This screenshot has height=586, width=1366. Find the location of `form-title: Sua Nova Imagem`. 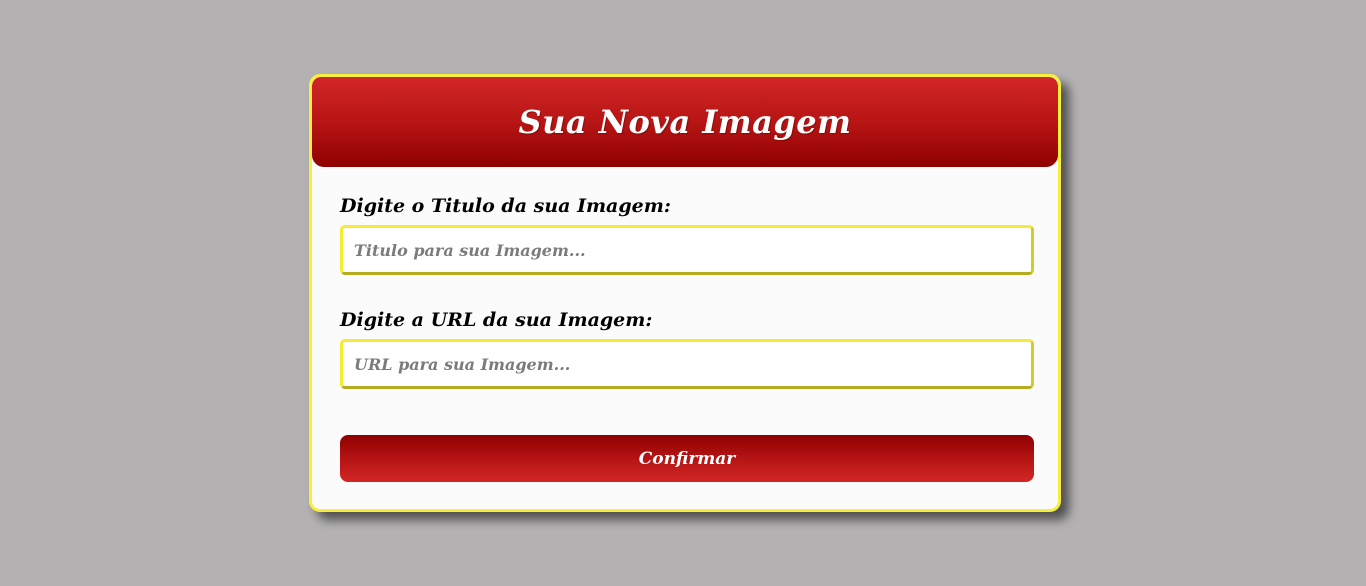

form-title: Sua Nova Imagem is located at coordinates (685, 122).